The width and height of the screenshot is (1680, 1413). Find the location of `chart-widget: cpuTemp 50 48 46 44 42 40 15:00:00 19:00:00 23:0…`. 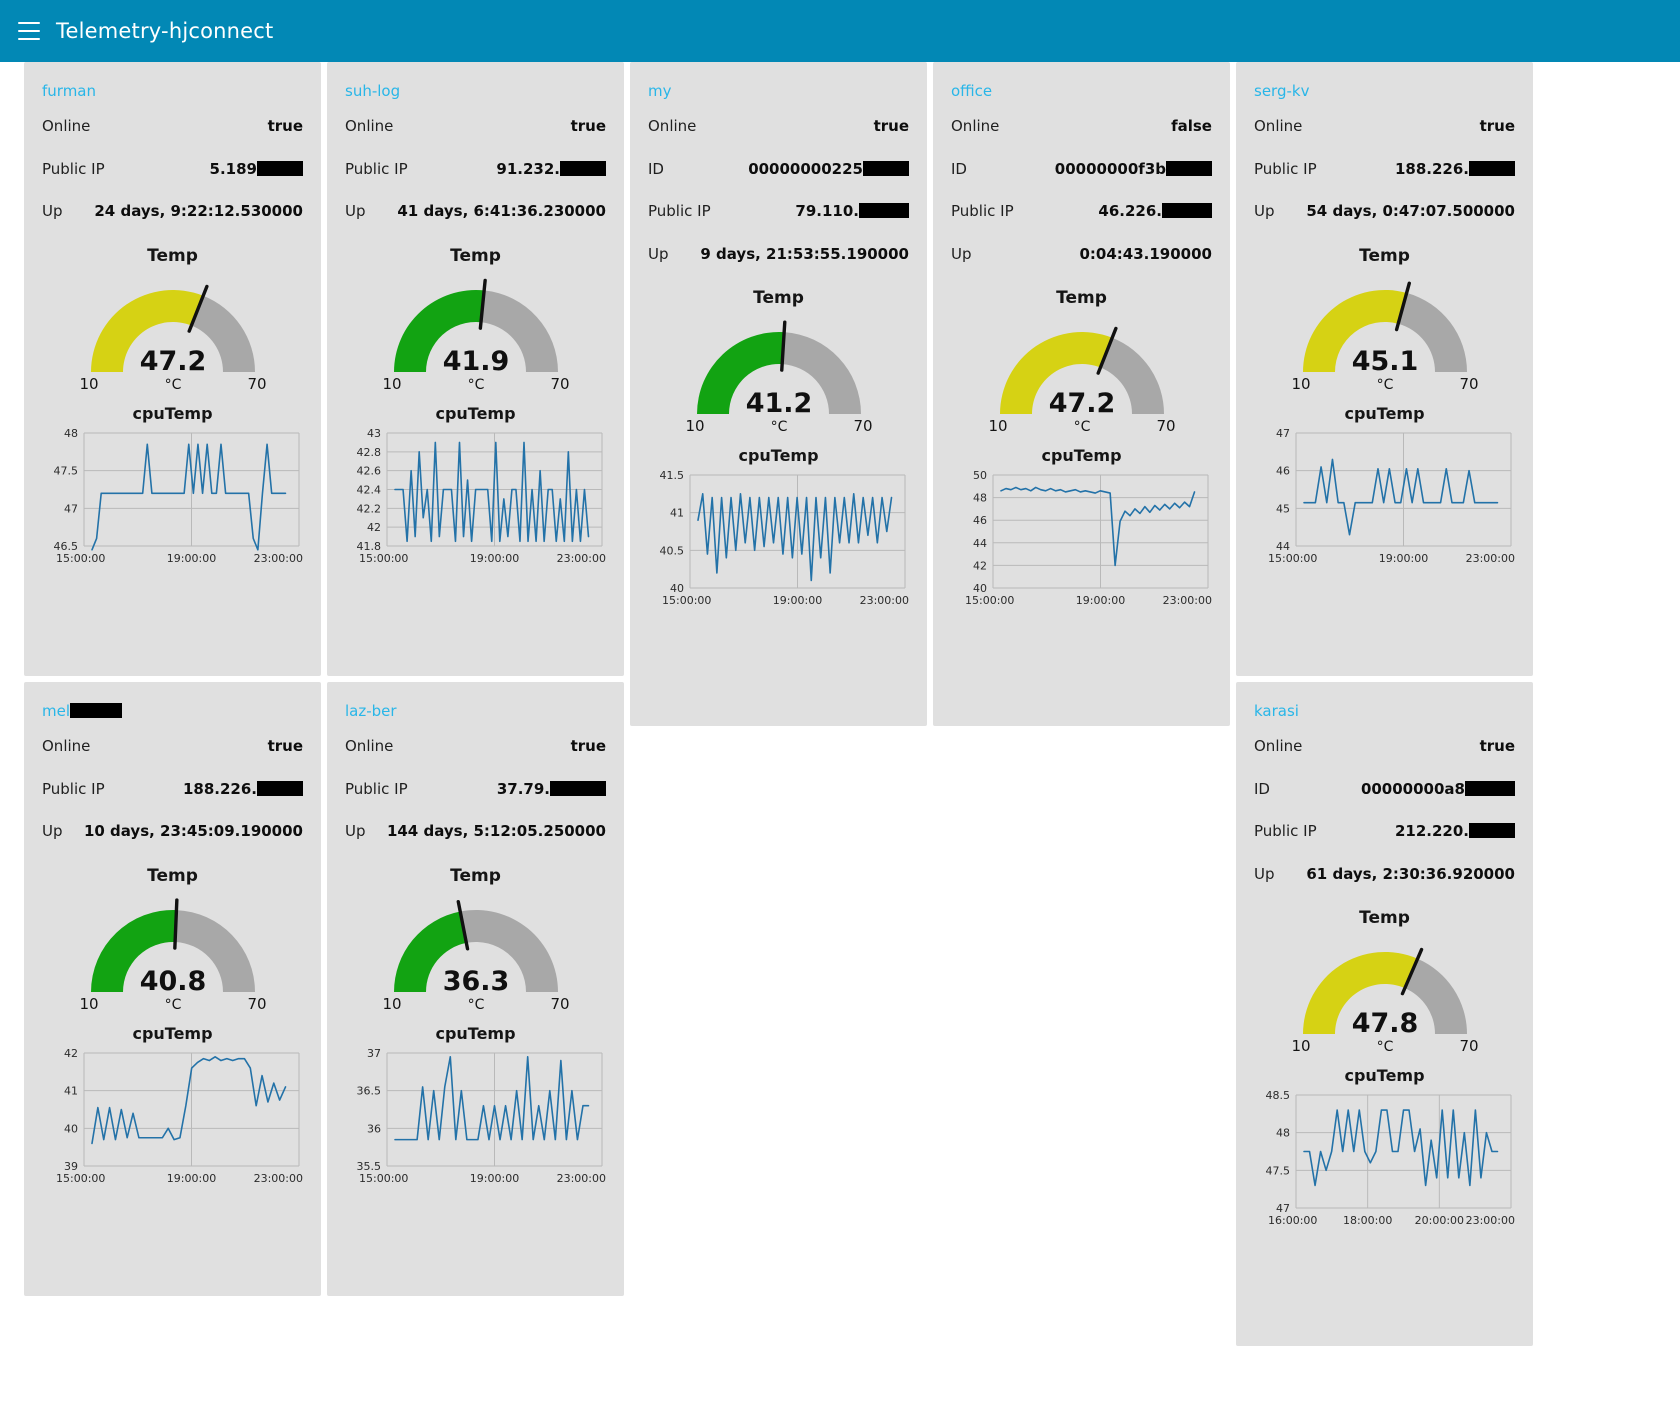

chart-widget: cpuTemp 50 48 46 44 42 40 15:00:00 19:00:00 23:0… is located at coordinates (1081, 529).